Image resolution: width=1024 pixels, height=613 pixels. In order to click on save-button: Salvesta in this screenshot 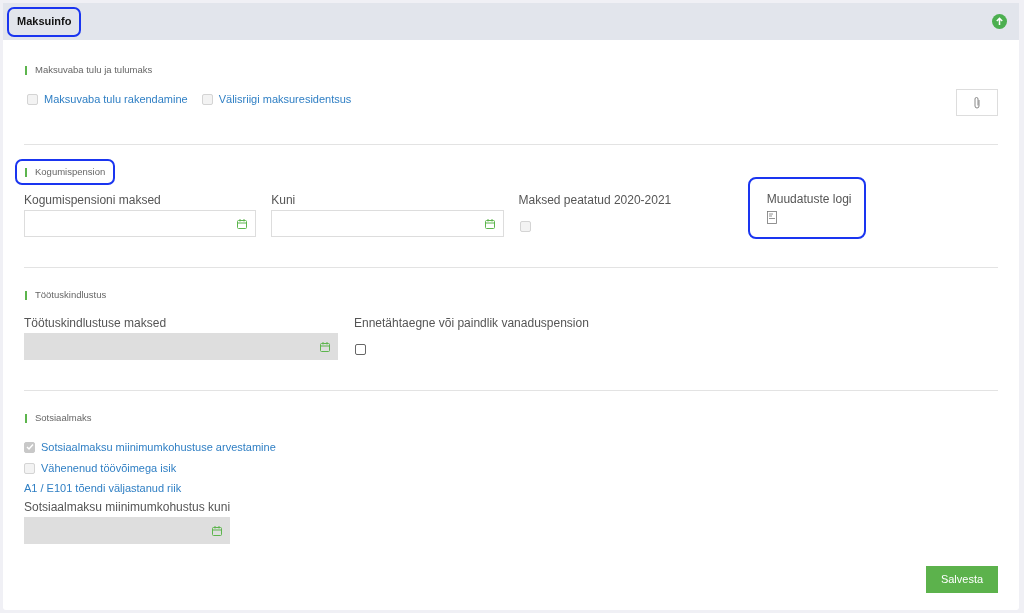, I will do `click(962, 579)`.